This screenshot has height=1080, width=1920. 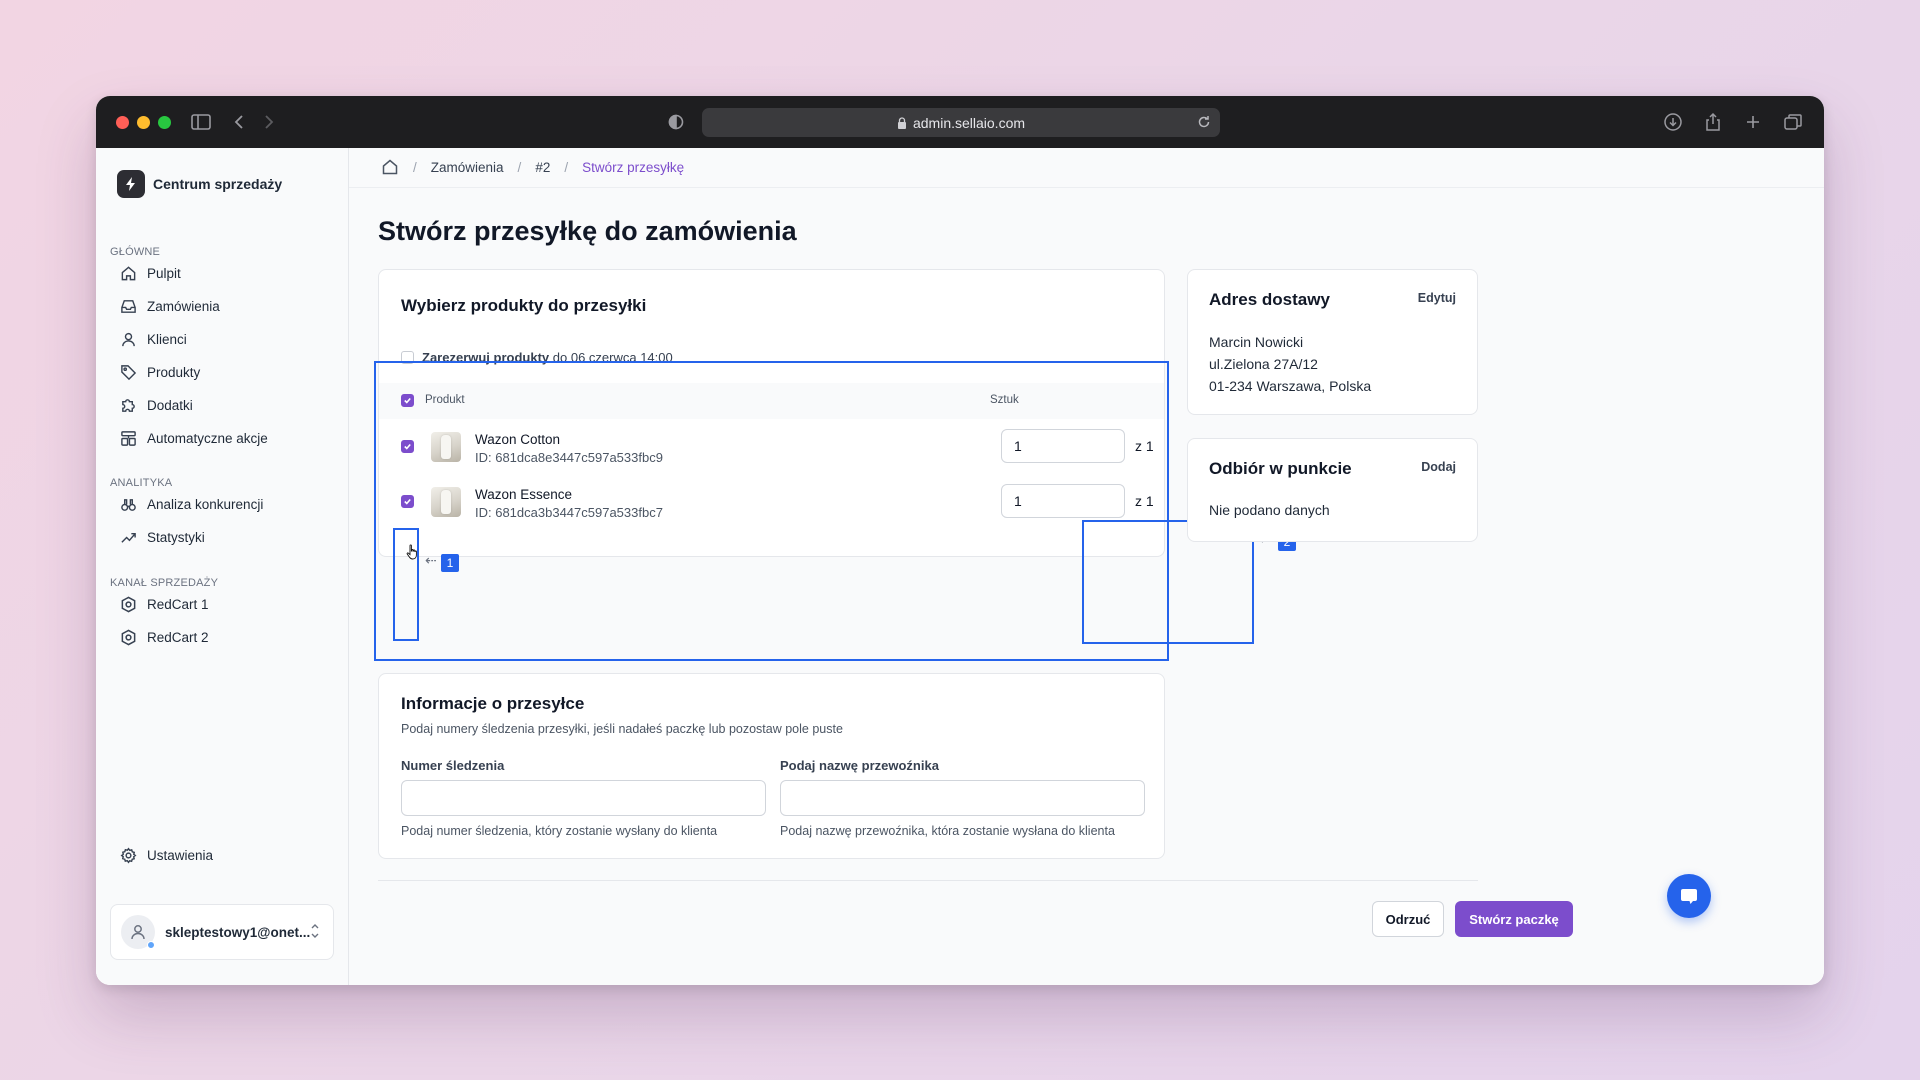 What do you see at coordinates (128, 637) in the screenshot?
I see `hexagon-store-icon` at bounding box center [128, 637].